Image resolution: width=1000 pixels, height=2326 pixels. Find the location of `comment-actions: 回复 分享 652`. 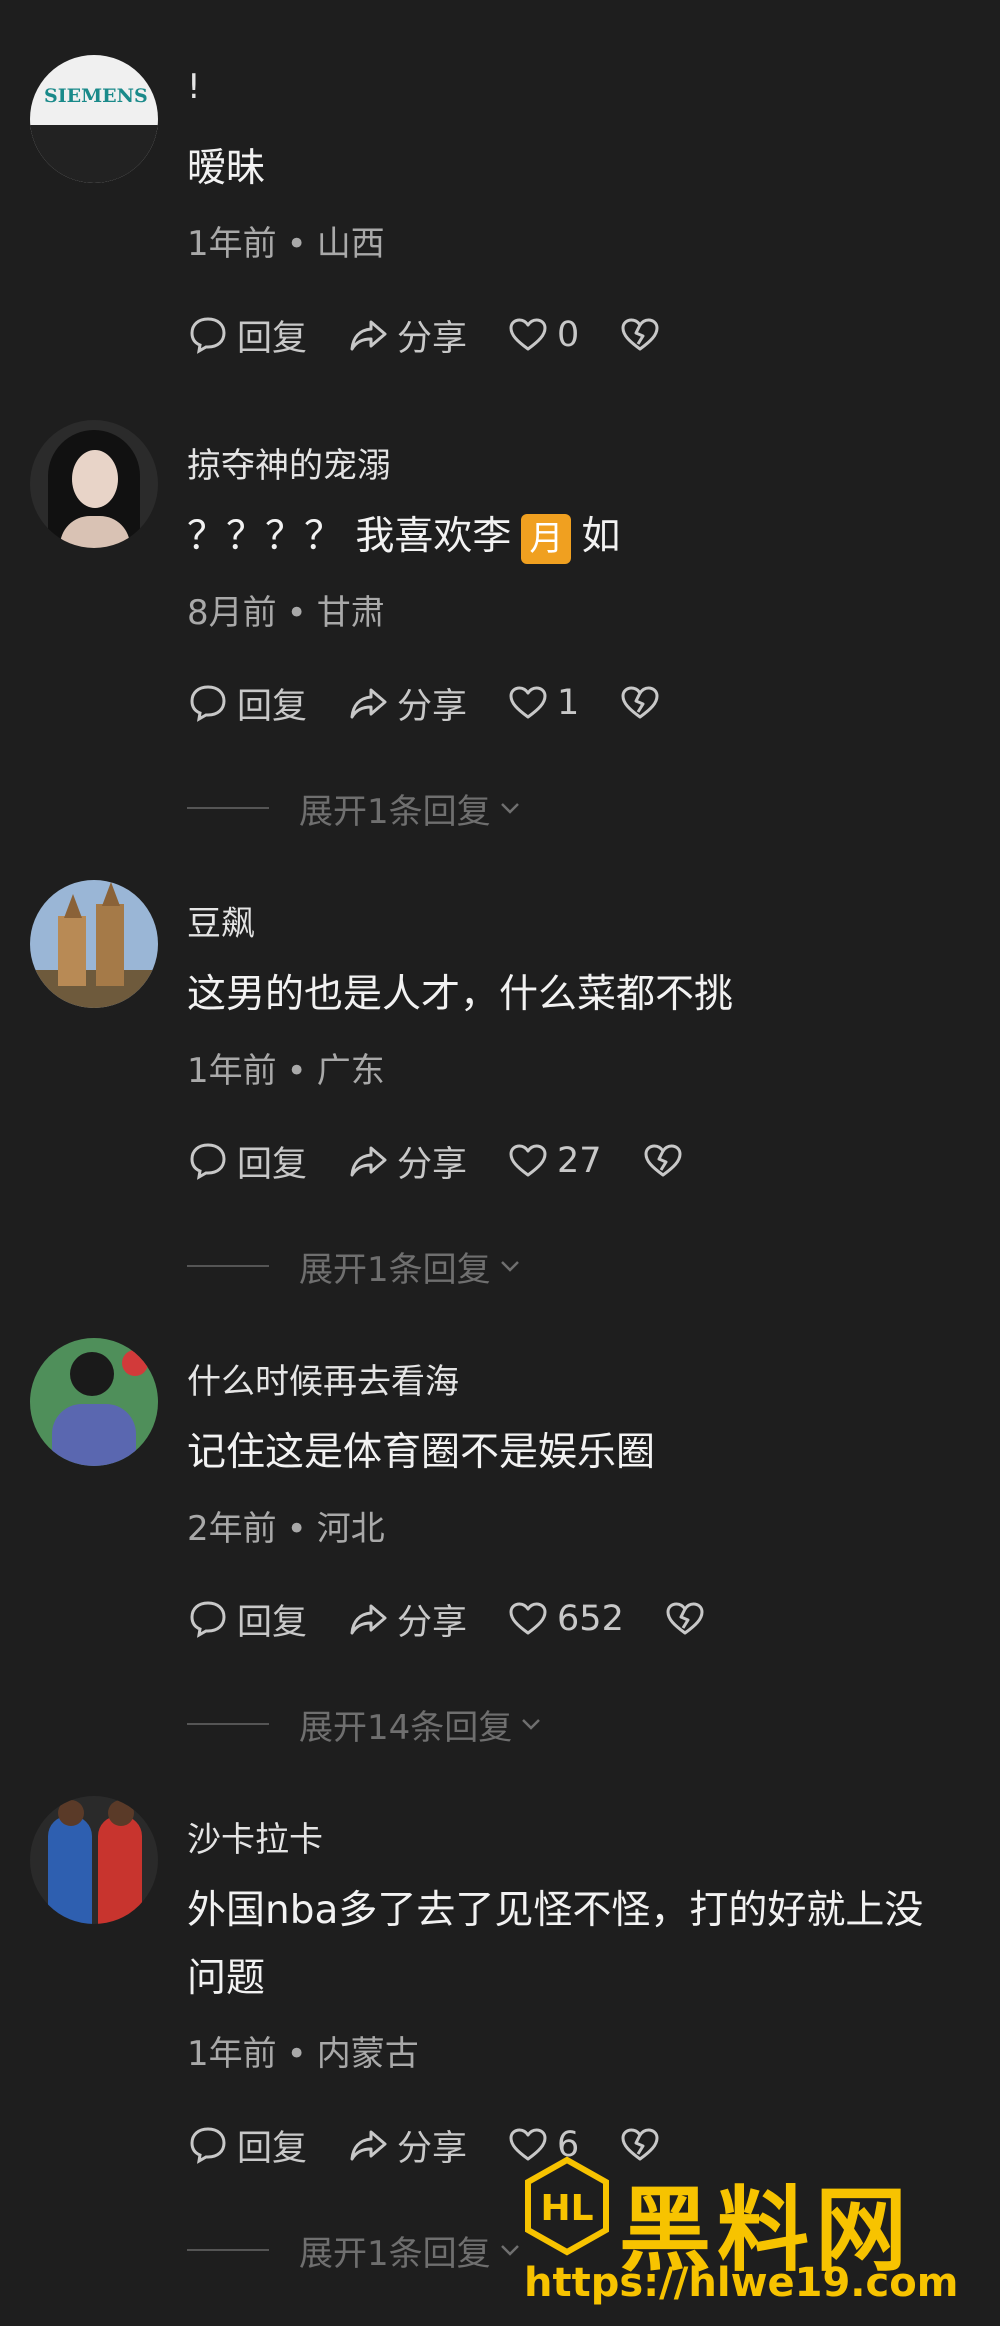

comment-actions: 回复 分享 652 is located at coordinates (470, 1619).